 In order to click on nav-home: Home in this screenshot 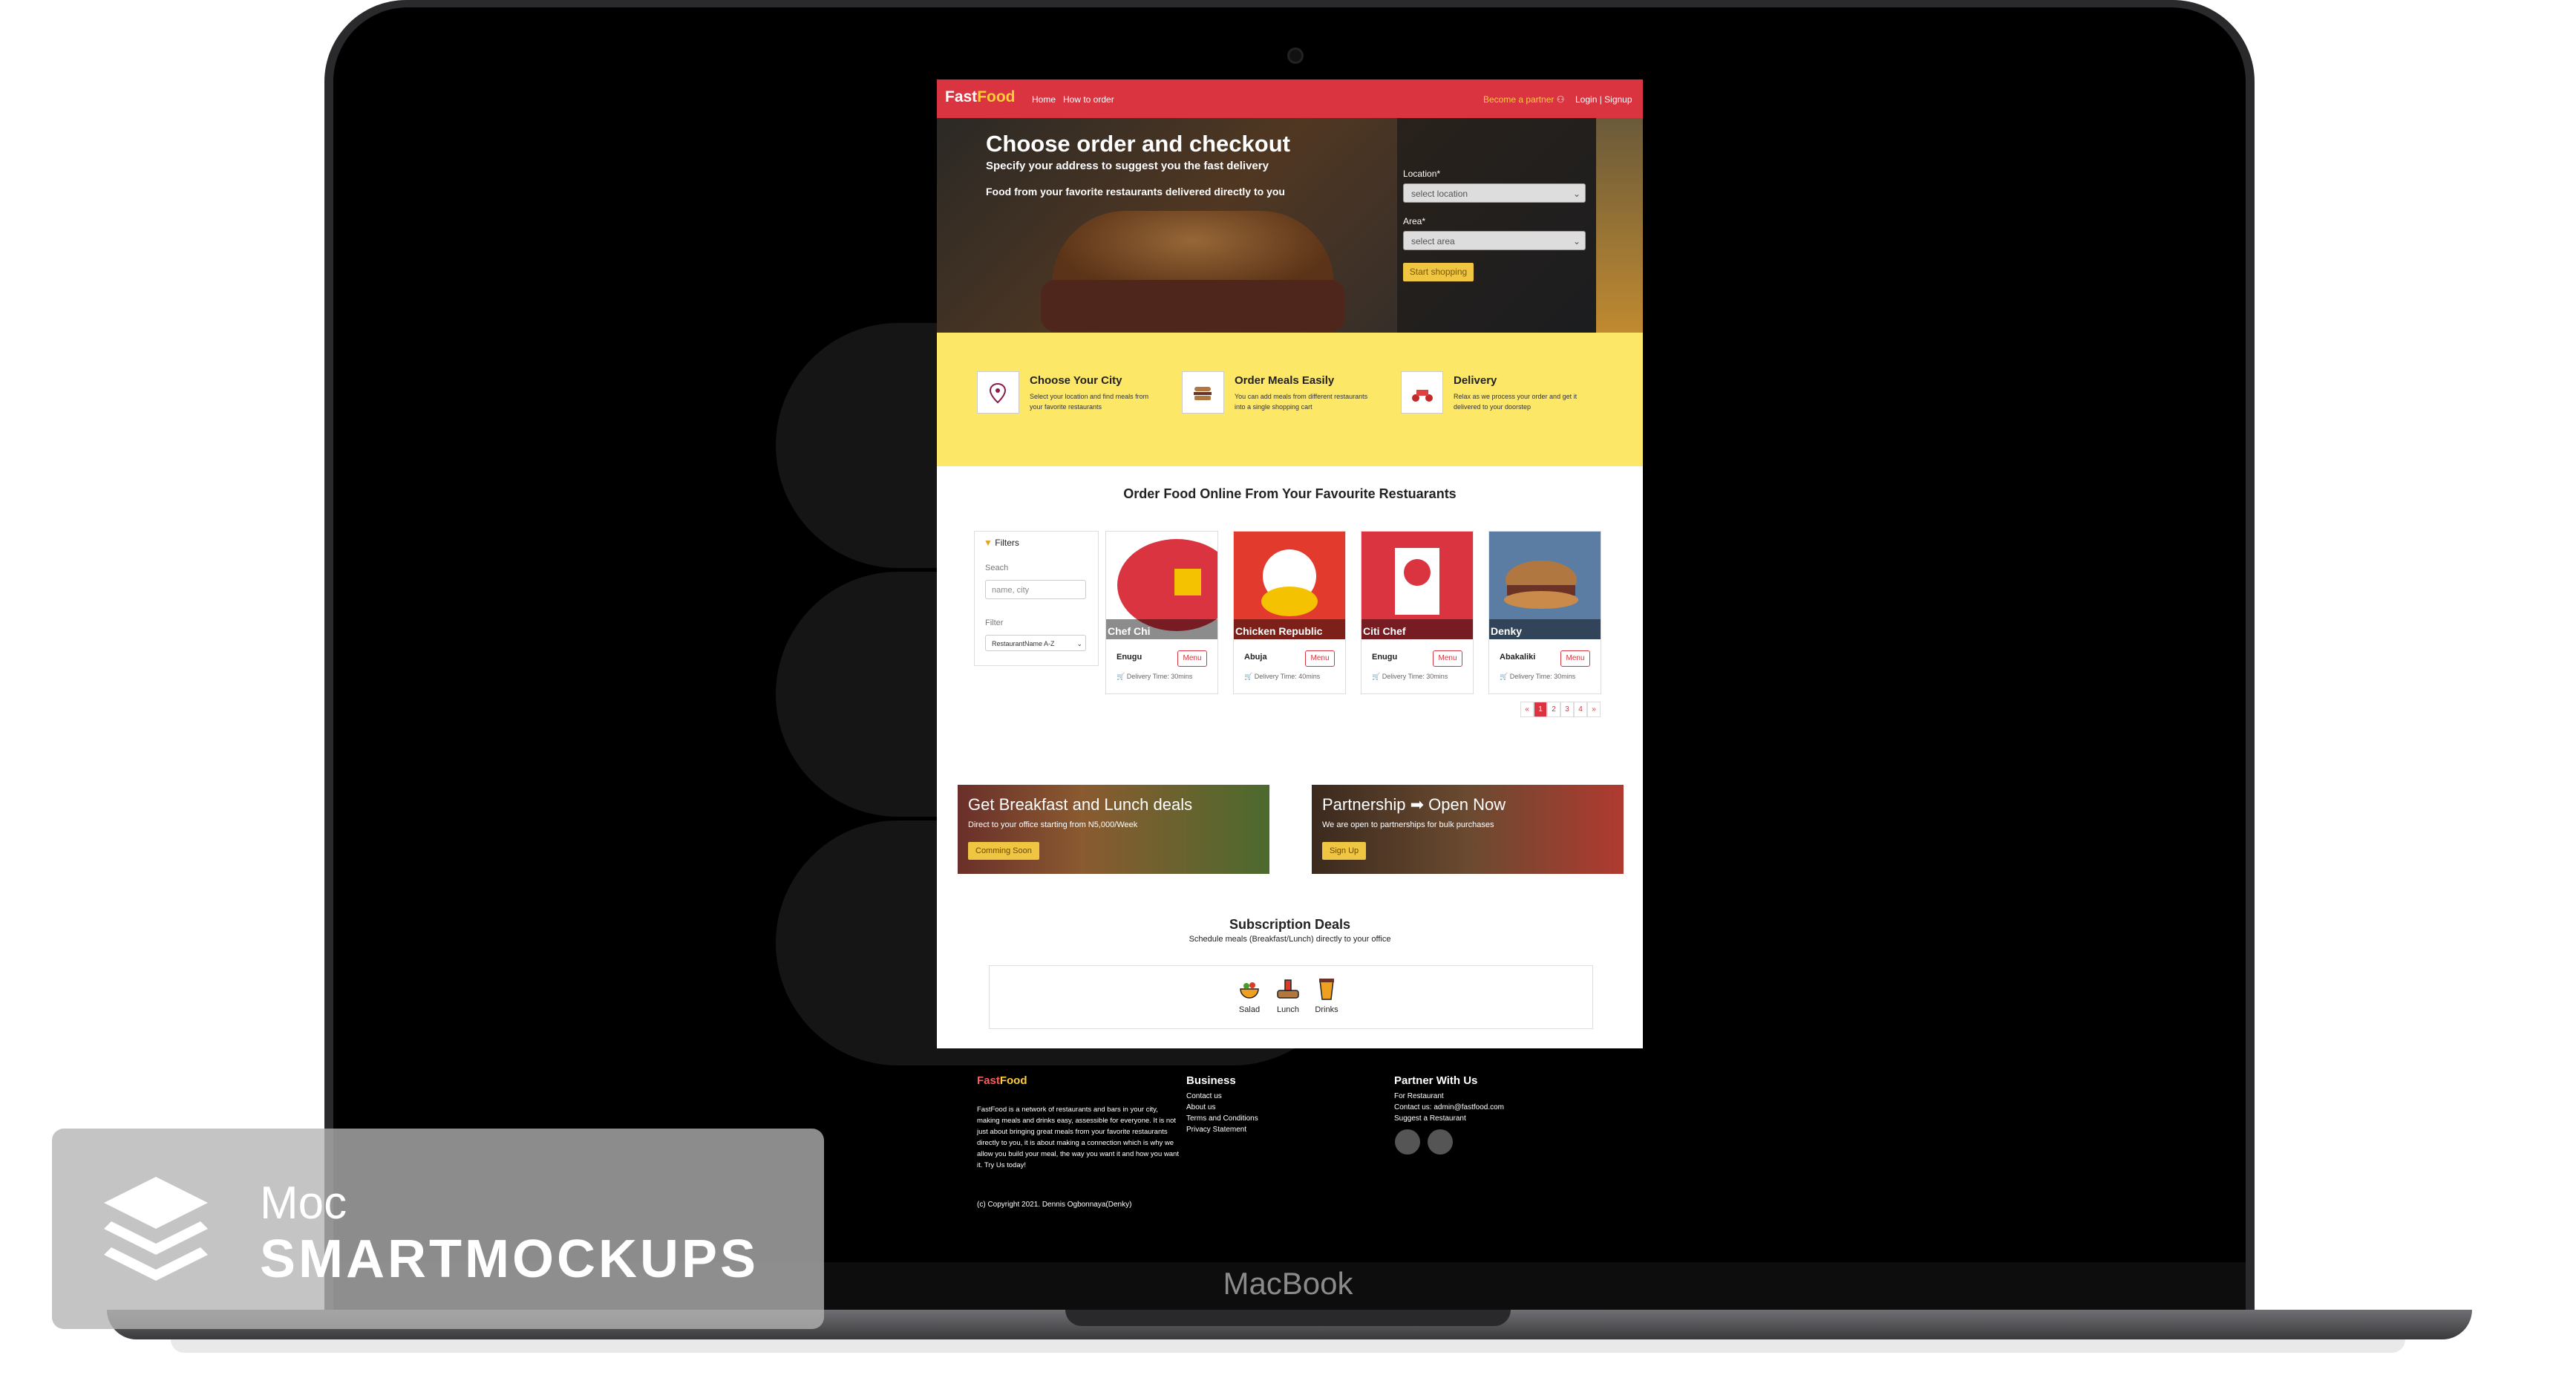, I will do `click(1044, 99)`.